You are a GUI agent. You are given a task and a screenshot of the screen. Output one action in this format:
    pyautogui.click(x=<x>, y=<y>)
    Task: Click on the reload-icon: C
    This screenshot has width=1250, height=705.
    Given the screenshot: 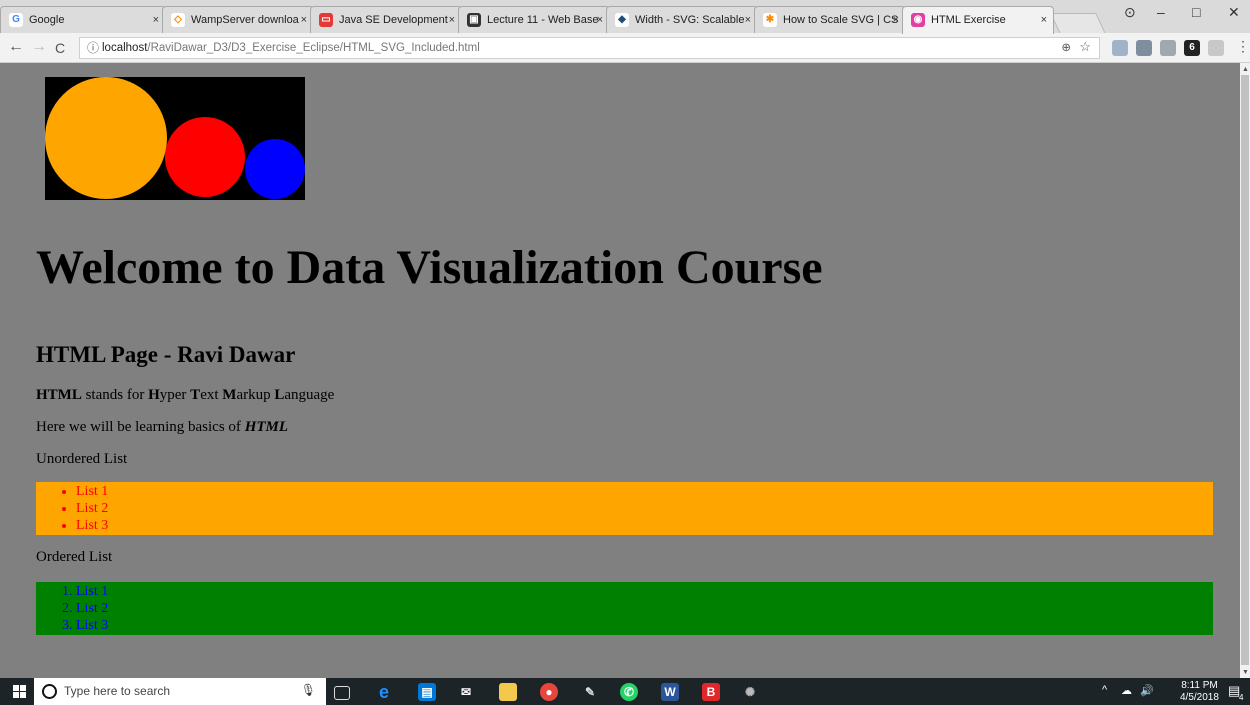 What is the action you would take?
    pyautogui.click(x=60, y=48)
    